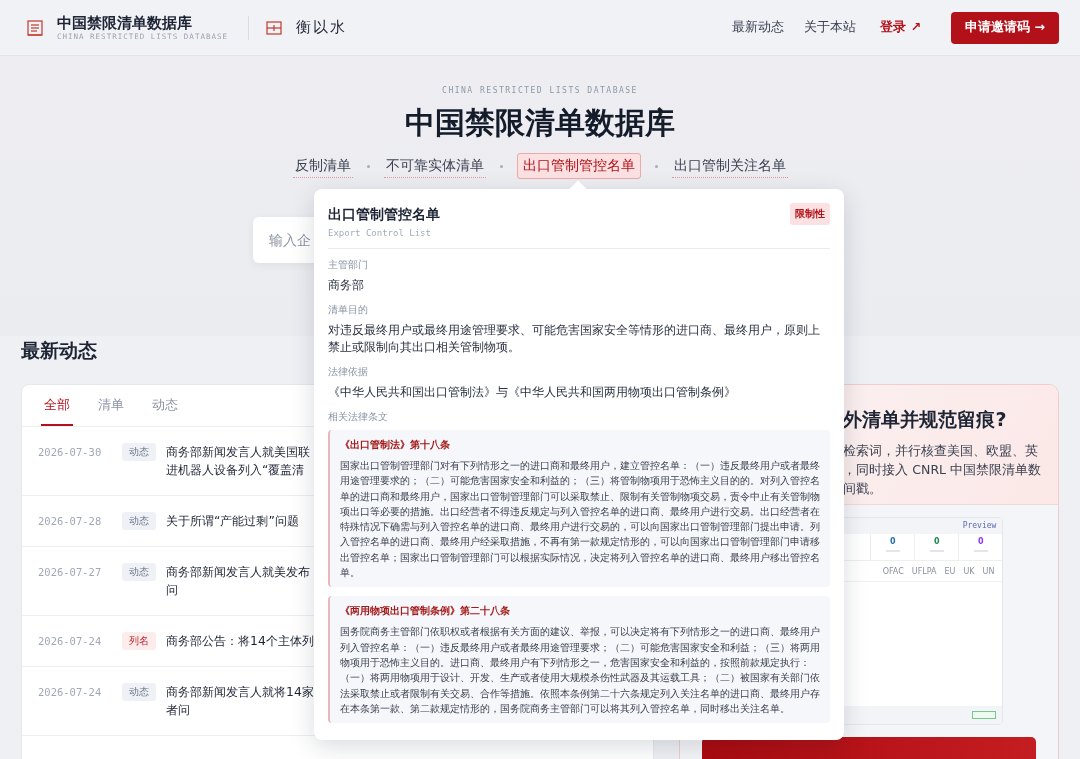  Describe the element at coordinates (925, 419) in the screenshot. I see `promo-heading: 外清单并规范留痕?` at that location.